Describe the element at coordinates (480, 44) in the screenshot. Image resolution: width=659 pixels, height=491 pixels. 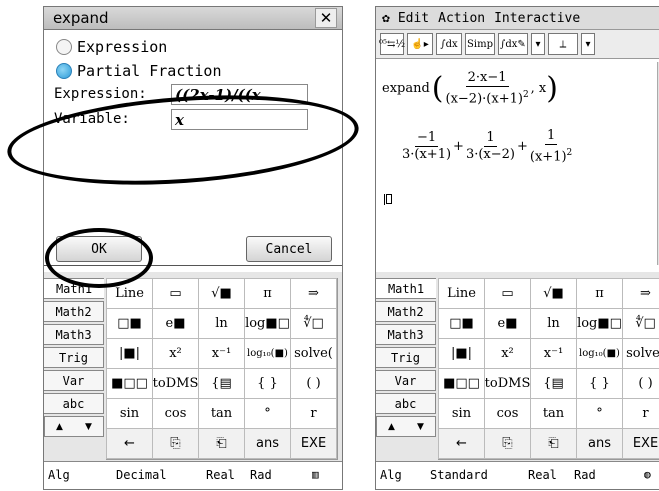
I see `simp-button: Simp` at that location.